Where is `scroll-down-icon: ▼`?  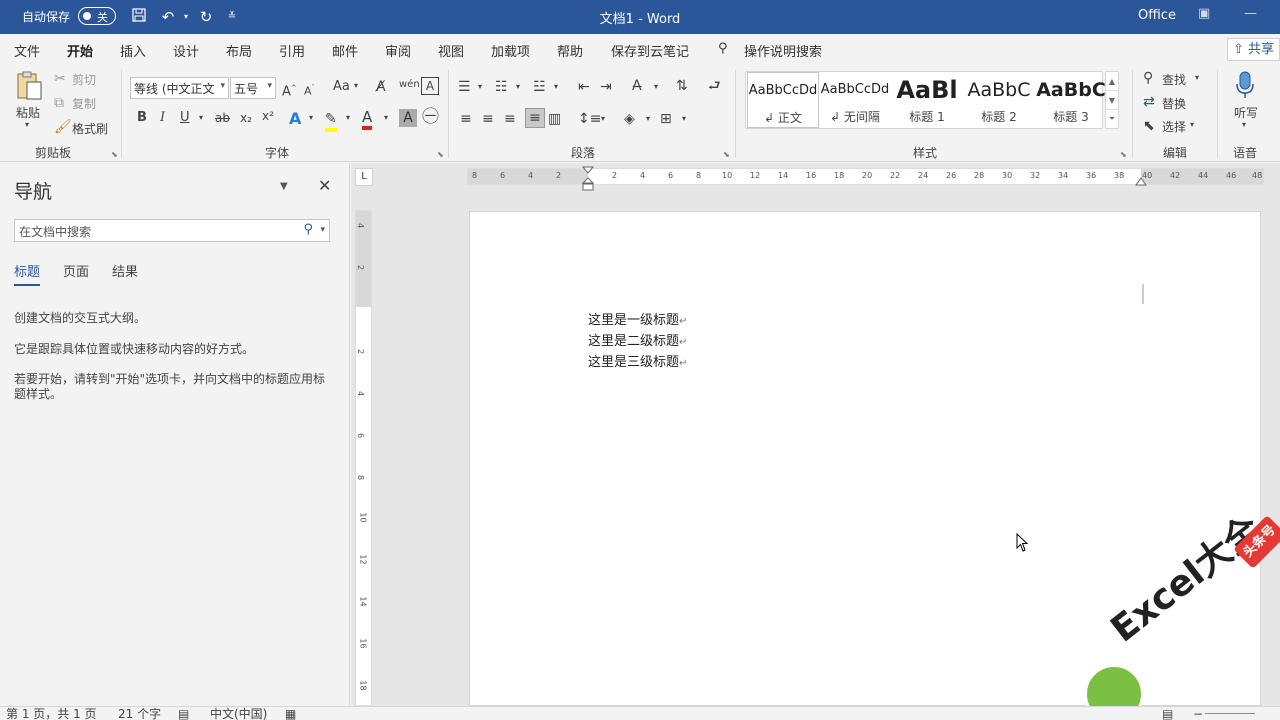
scroll-down-icon: ▼ is located at coordinates (1112, 100).